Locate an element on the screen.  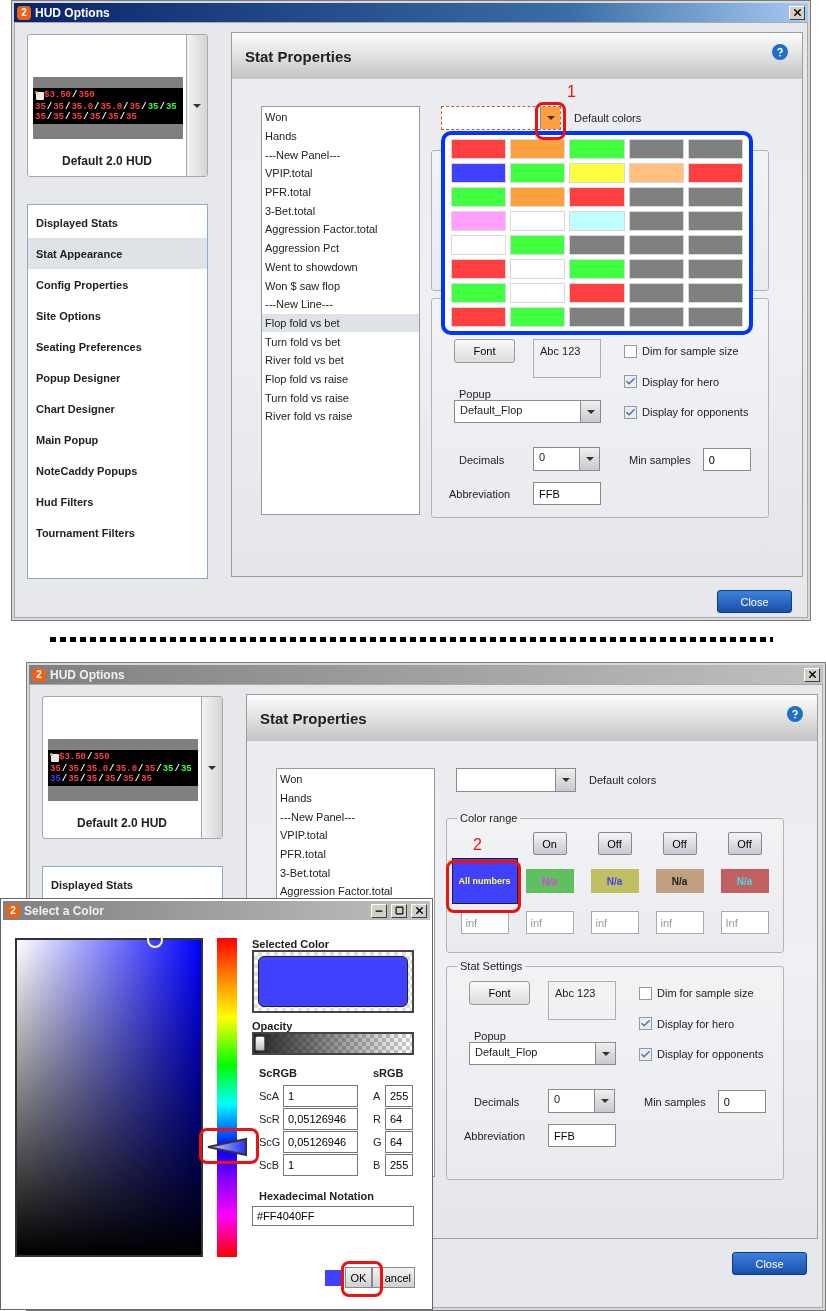
popup-dropdown: Default_Flop is located at coordinates (527, 411).